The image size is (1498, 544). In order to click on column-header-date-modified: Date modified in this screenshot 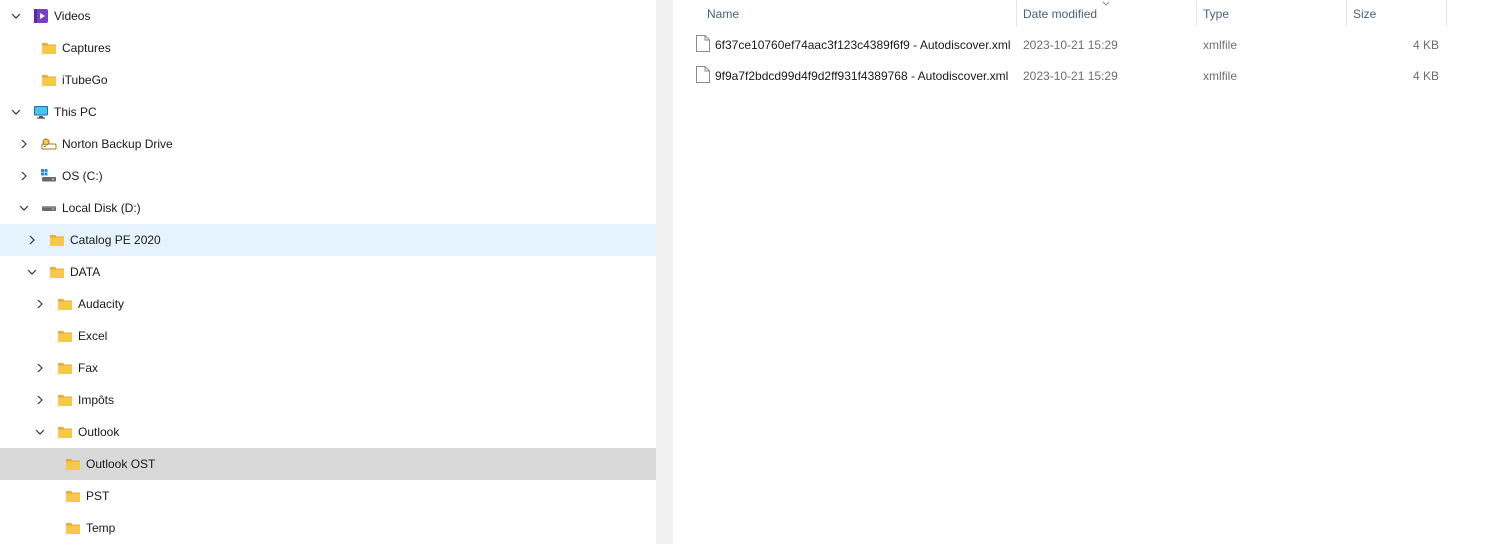, I will do `click(1060, 14)`.